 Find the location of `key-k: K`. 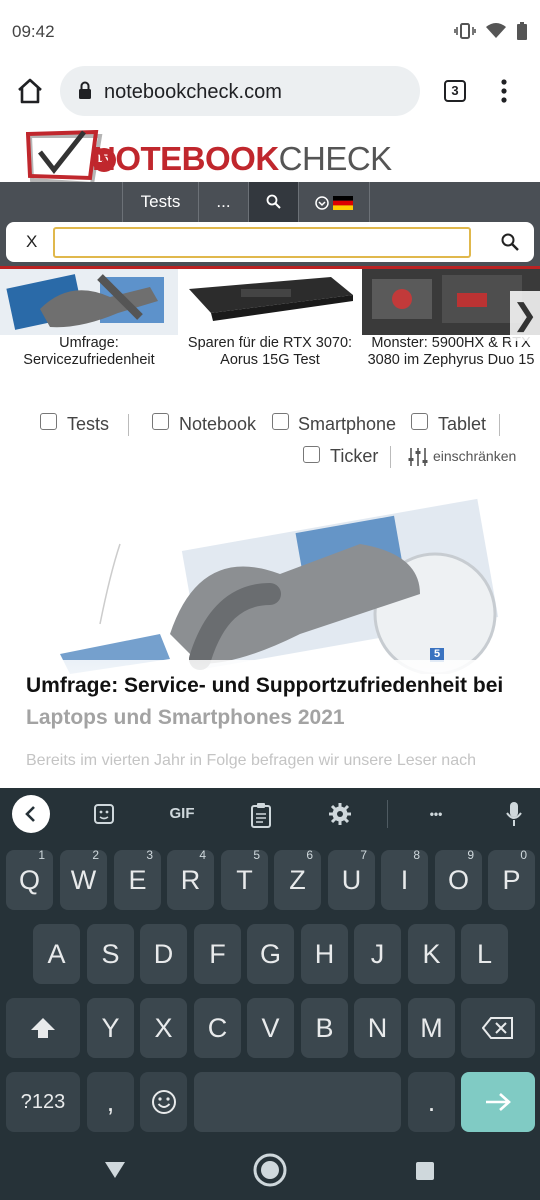

key-k: K is located at coordinates (431, 954).